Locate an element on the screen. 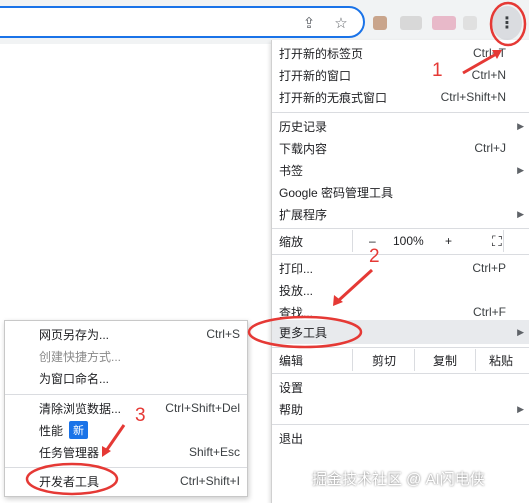 The width and height of the screenshot is (529, 503). highlight-circle-menu is located at coordinates (508, 24).